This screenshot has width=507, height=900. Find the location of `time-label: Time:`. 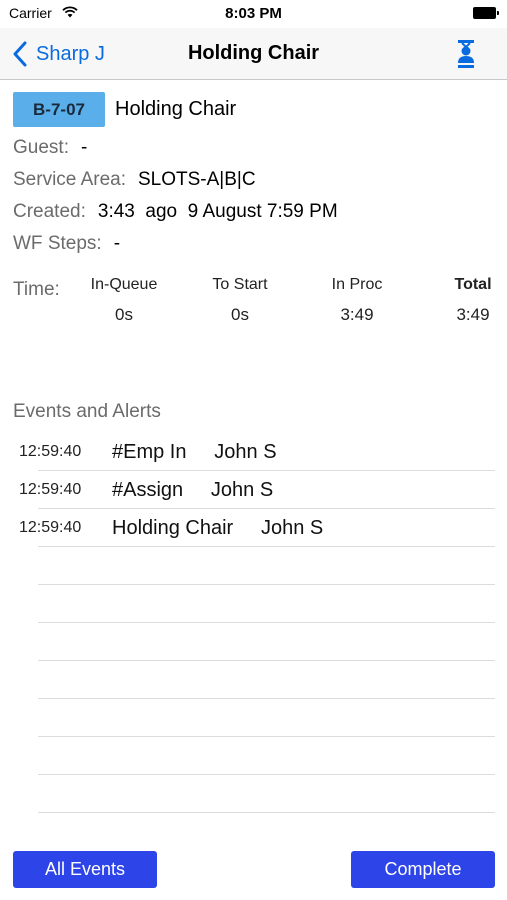

time-label: Time: is located at coordinates (36, 289).